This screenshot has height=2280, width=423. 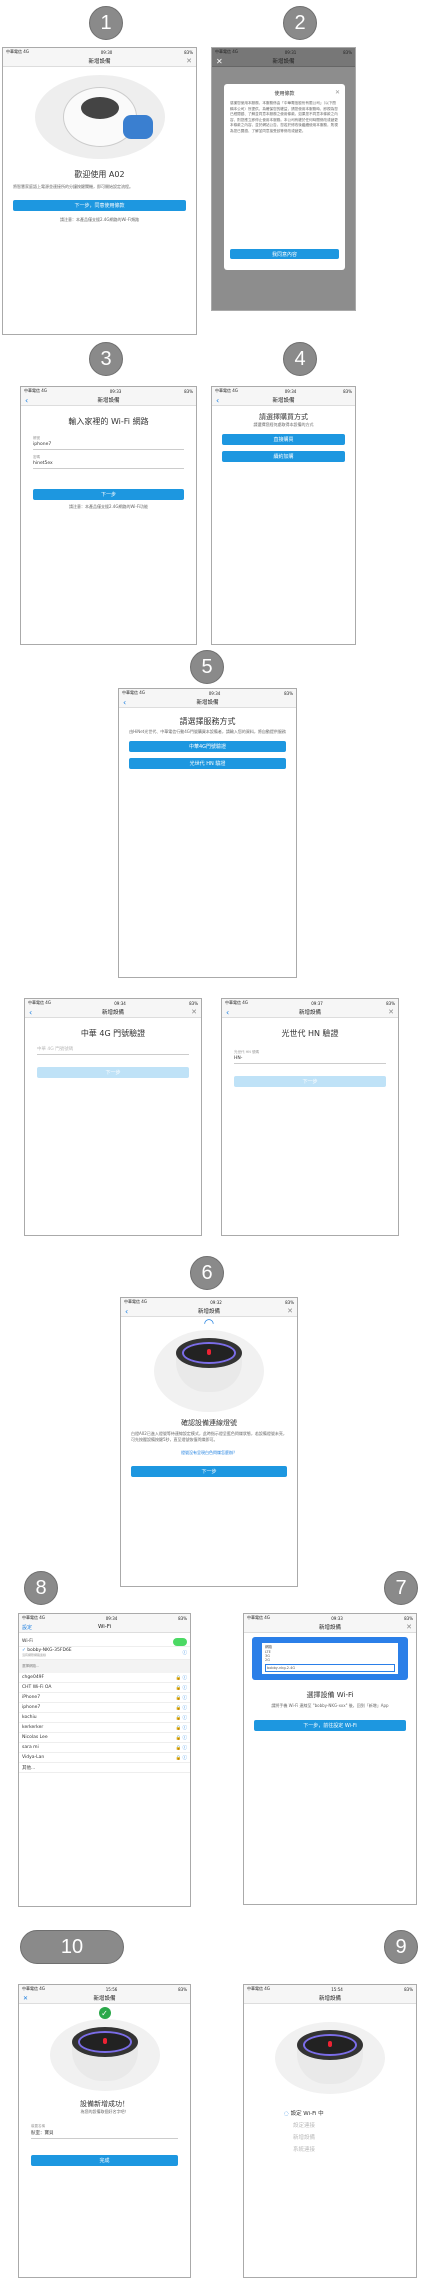 I want to click on wifi-signal-icon: ◠, so click(x=209, y=1323).